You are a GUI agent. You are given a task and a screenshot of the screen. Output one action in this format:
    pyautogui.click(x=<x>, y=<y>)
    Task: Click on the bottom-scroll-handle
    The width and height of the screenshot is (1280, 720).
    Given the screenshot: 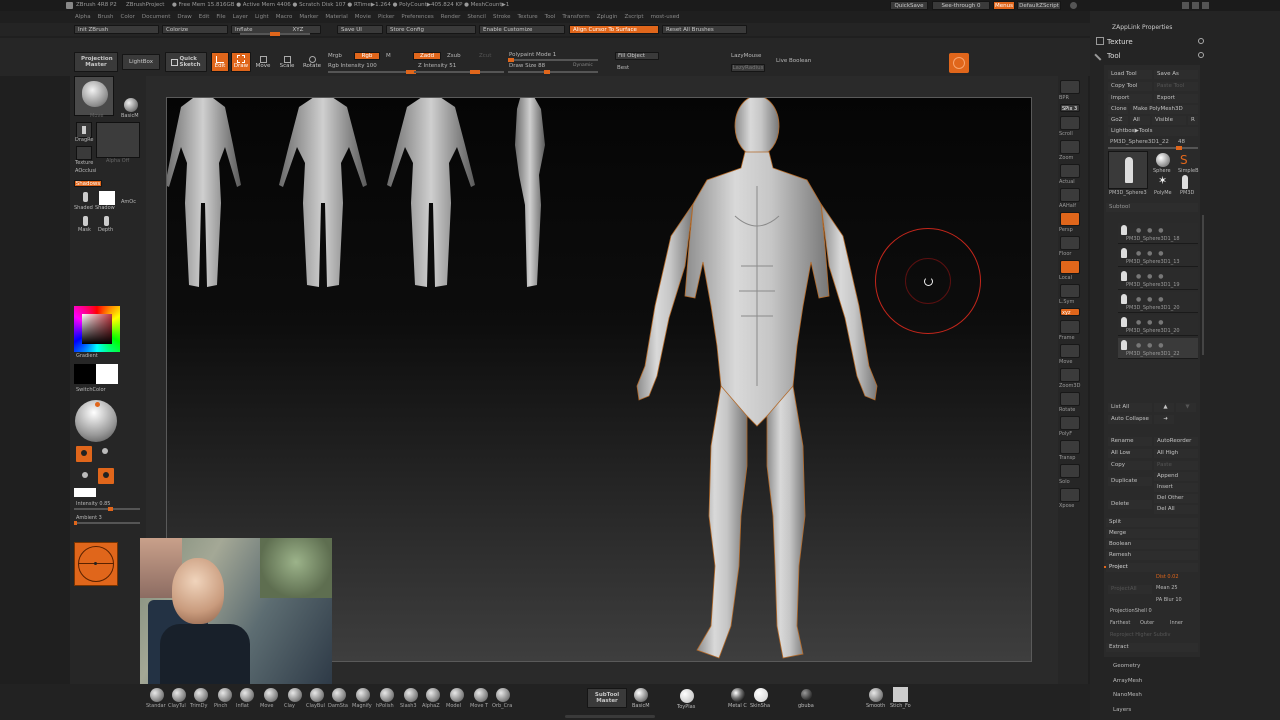 What is the action you would take?
    pyautogui.click(x=610, y=716)
    